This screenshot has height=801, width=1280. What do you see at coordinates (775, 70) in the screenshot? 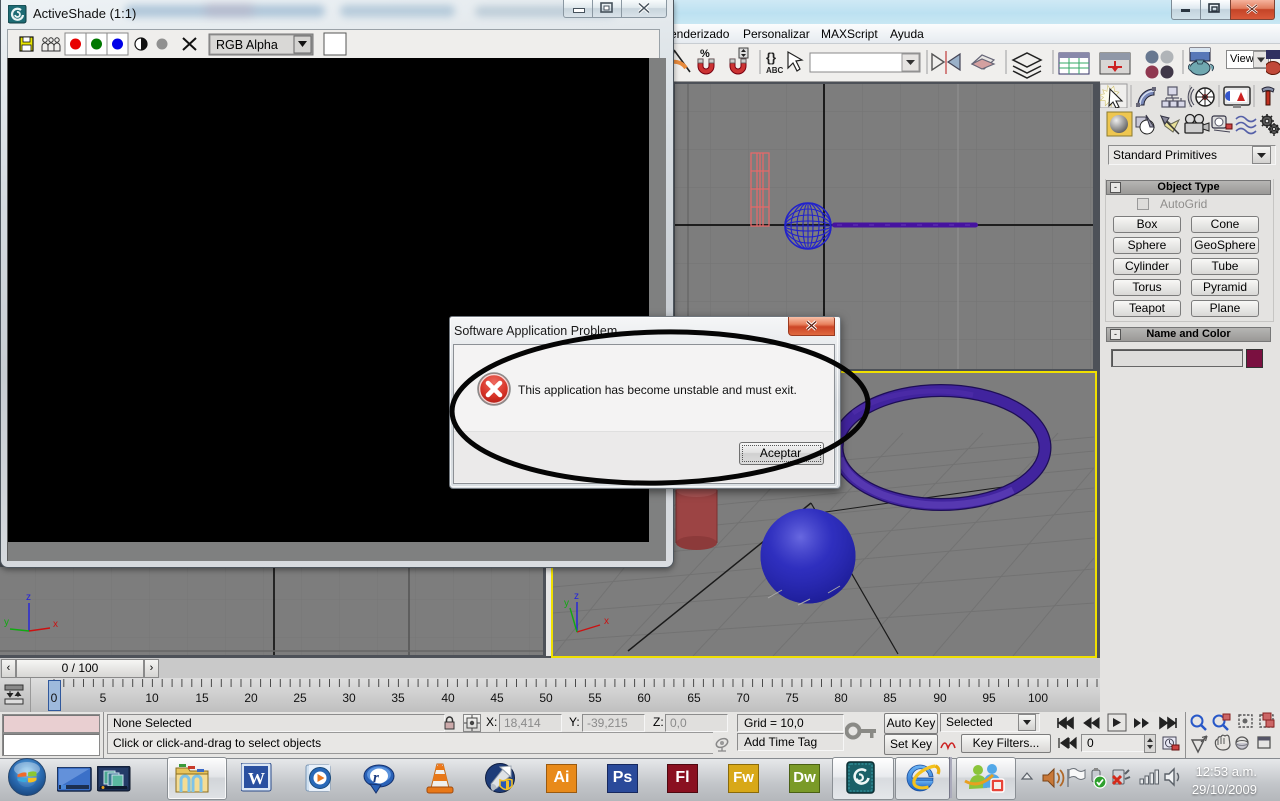
I see `svg-text: ABC` at bounding box center [775, 70].